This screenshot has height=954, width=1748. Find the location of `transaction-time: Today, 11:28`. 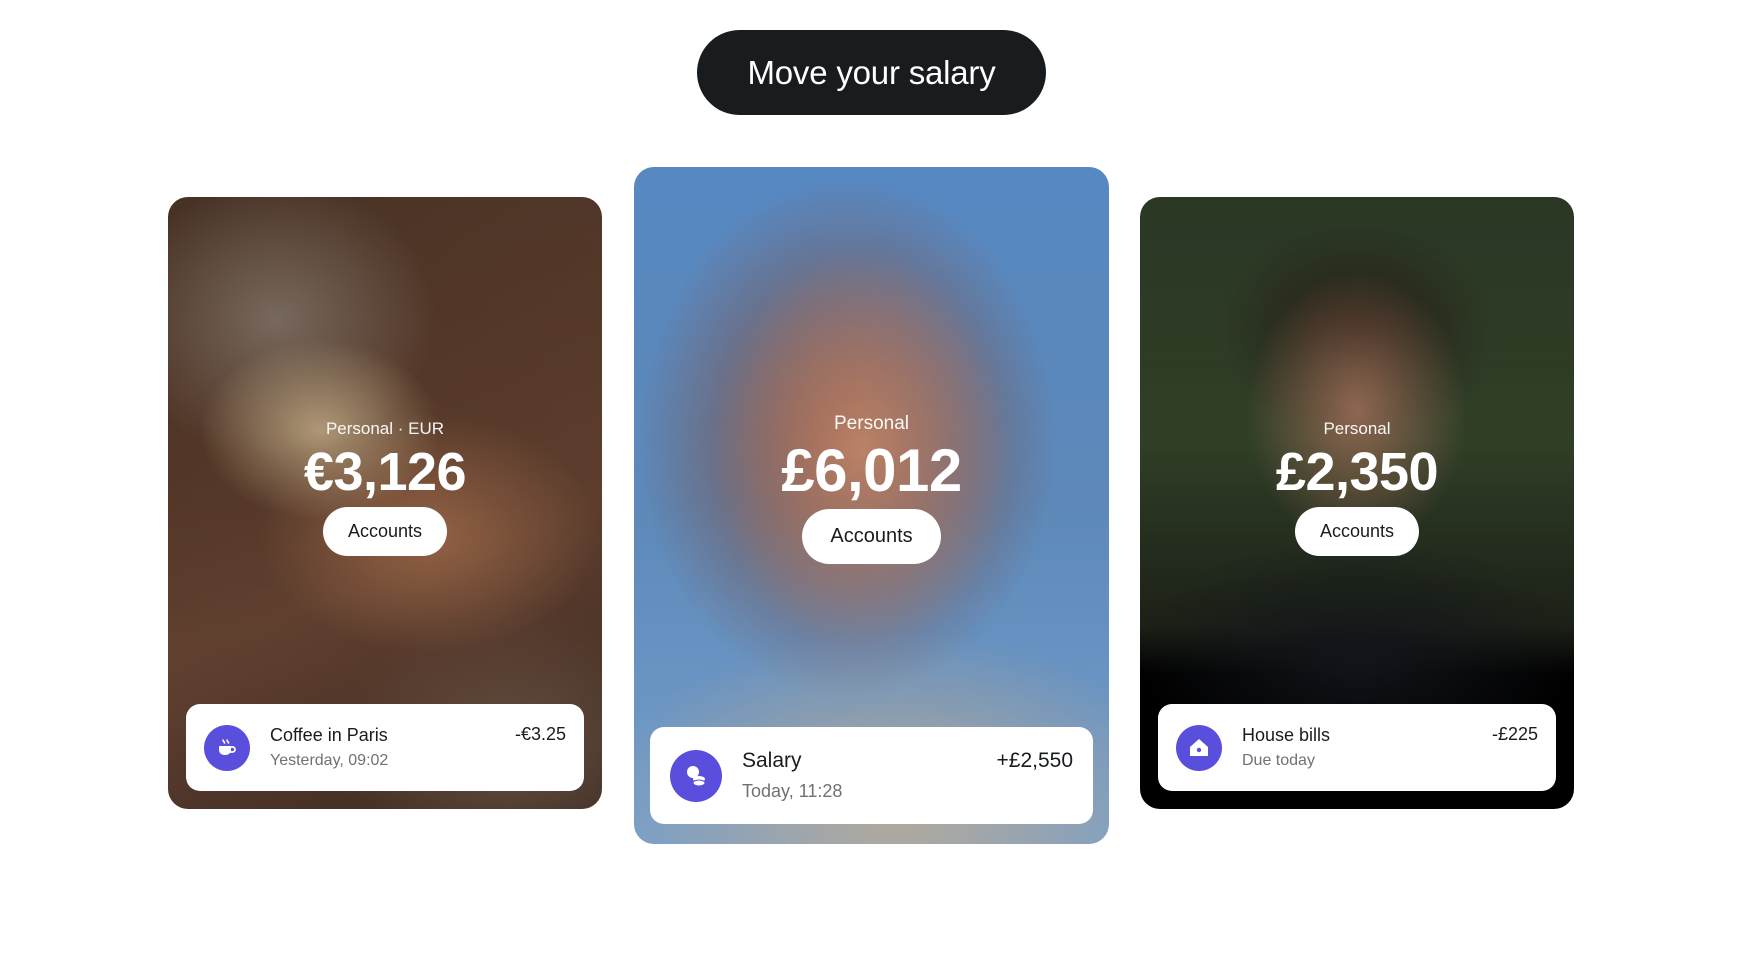

transaction-time: Today, 11:28 is located at coordinates (792, 791).